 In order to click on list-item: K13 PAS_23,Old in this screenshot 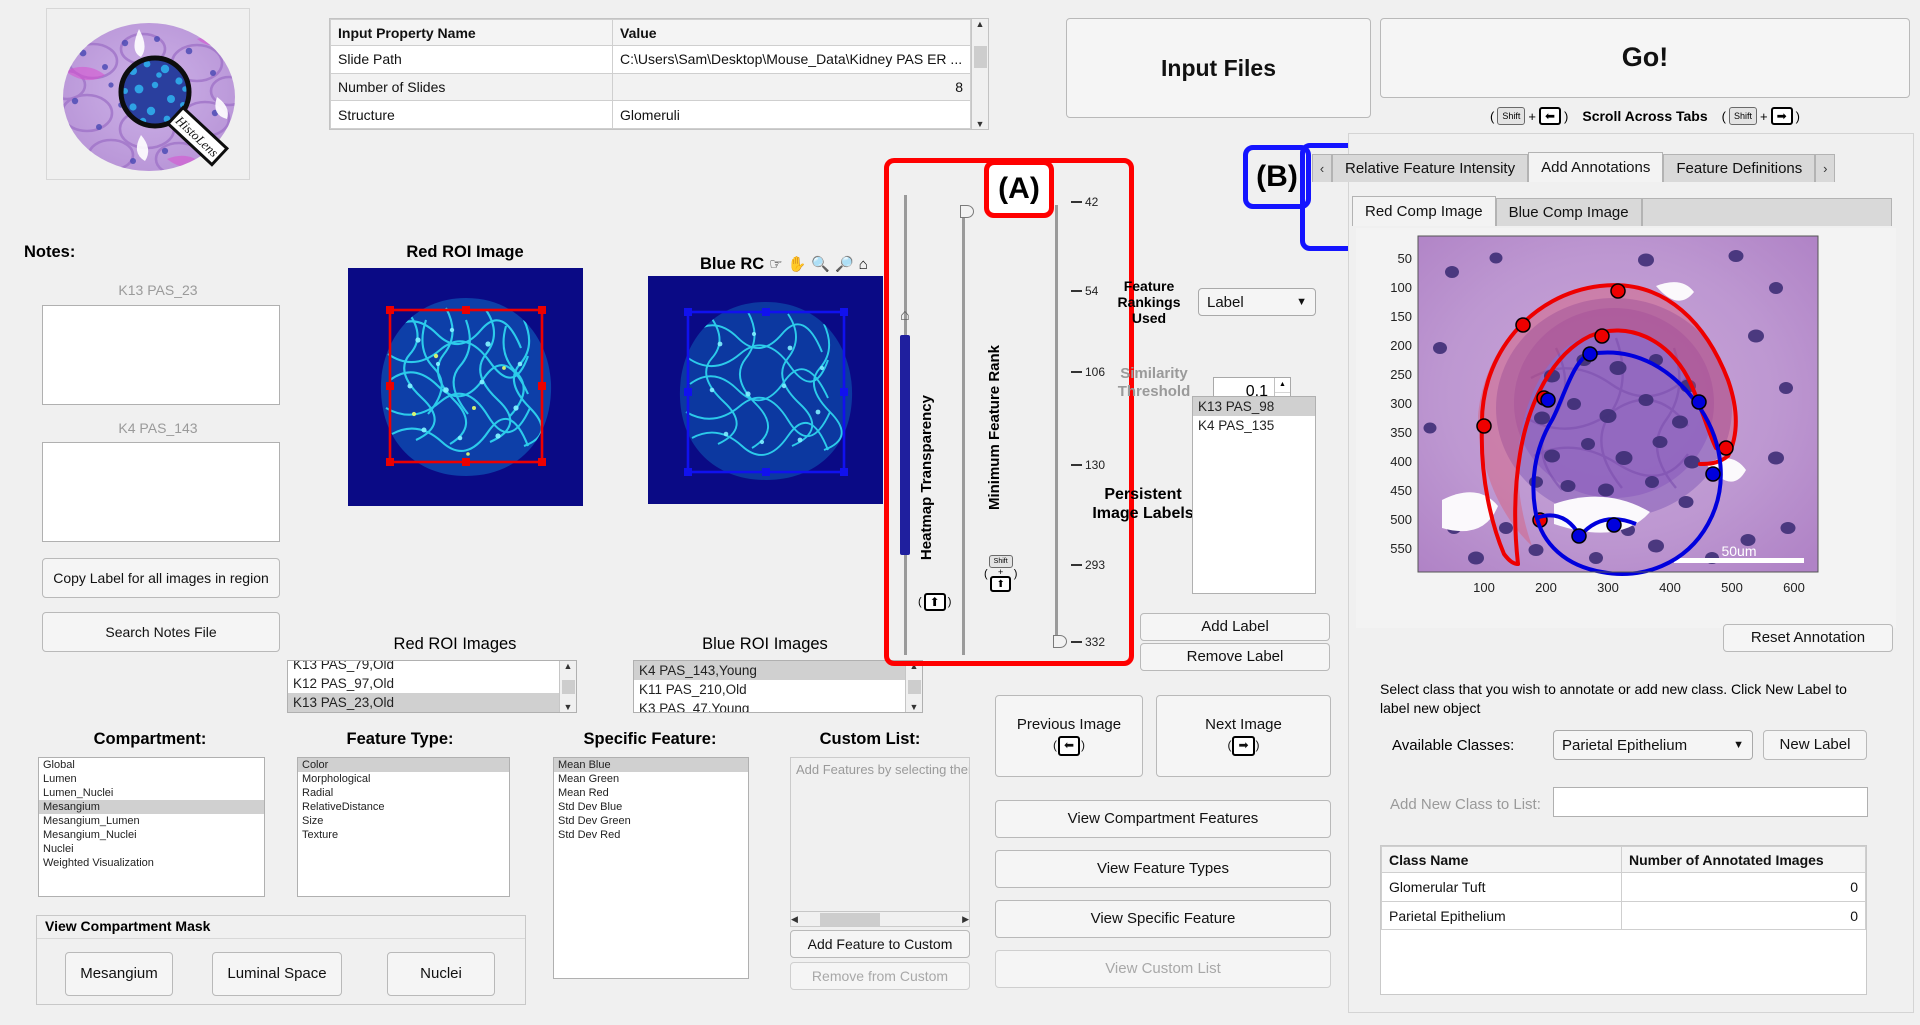, I will do `click(423, 702)`.